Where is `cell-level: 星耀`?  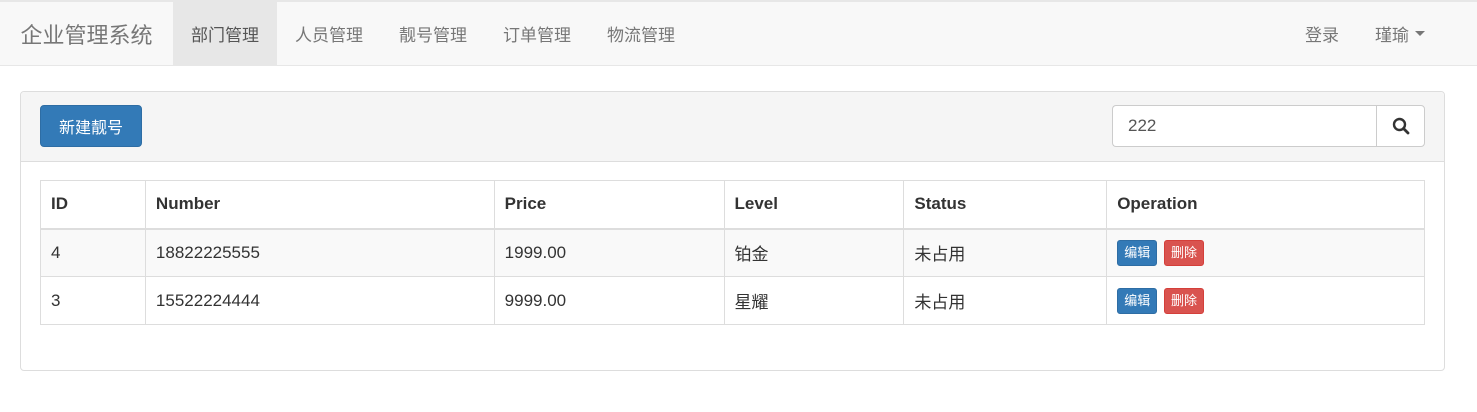
cell-level: 星耀 is located at coordinates (814, 300).